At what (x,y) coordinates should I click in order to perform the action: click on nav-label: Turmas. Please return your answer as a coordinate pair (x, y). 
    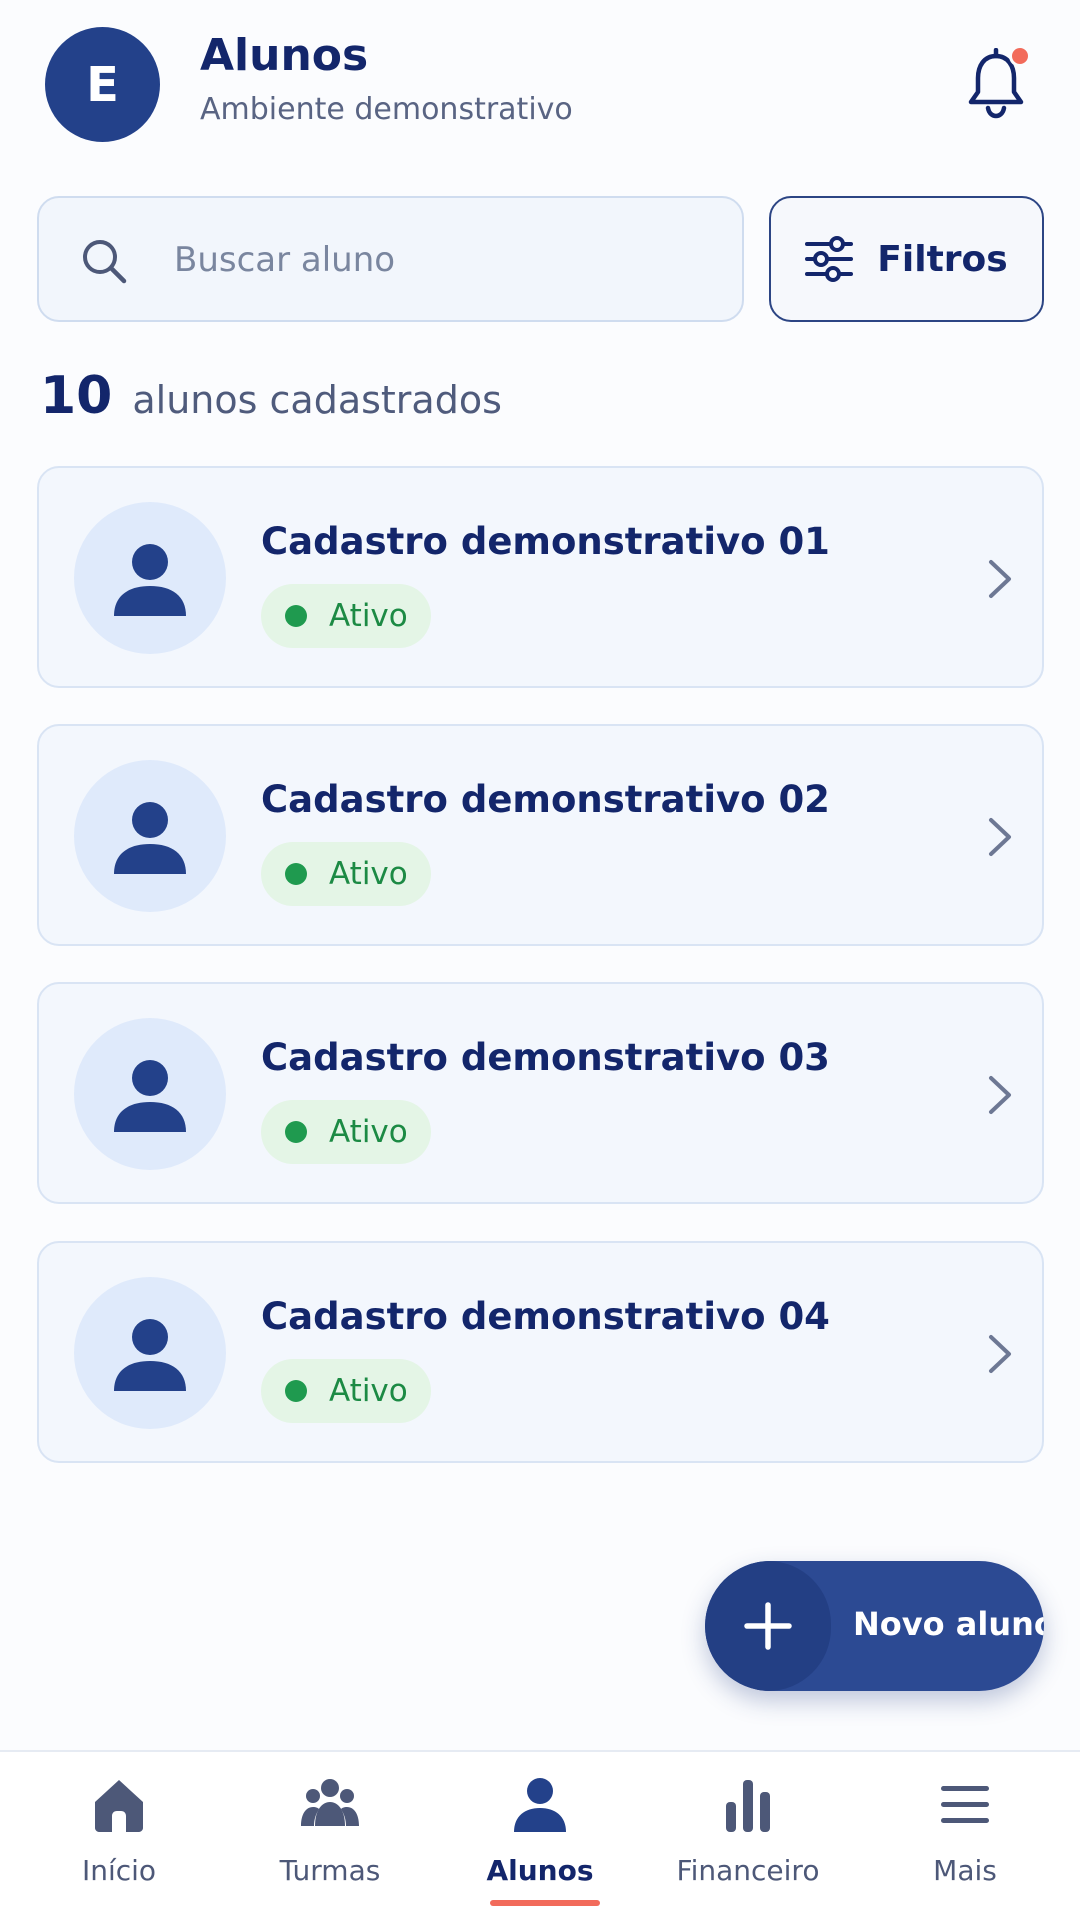
    Looking at the image, I should click on (330, 1870).